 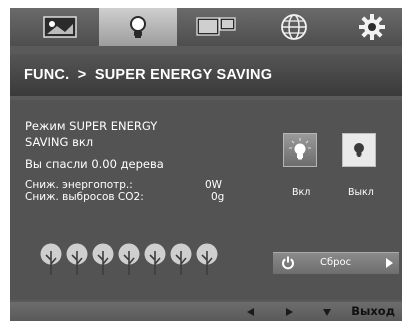 I want to click on option-on-label: Вкл, so click(x=301, y=192).